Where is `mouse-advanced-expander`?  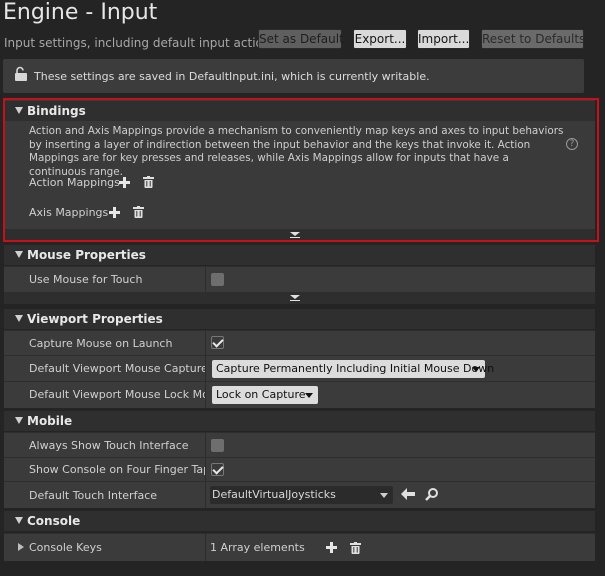
mouse-advanced-expander is located at coordinates (299, 298).